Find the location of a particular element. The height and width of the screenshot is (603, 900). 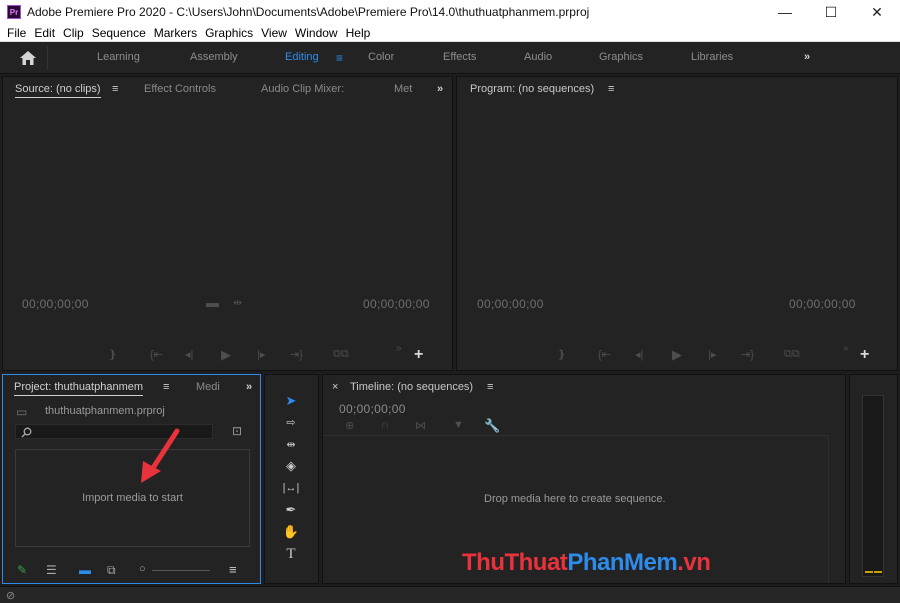

program-go-to-in-icon: {⇤ is located at coordinates (604, 354).